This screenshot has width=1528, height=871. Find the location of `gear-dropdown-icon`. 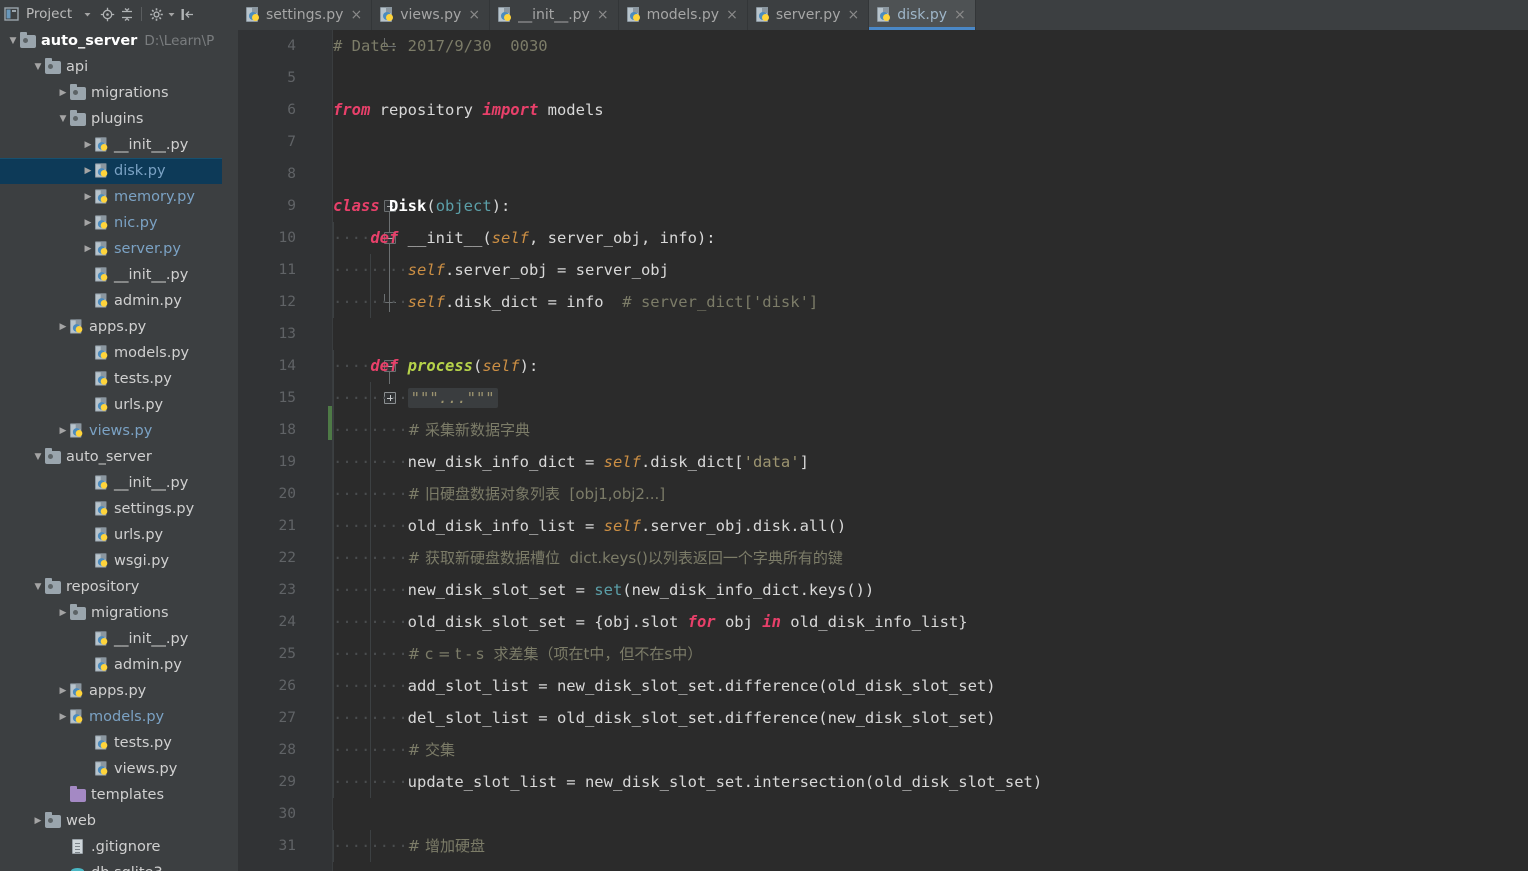

gear-dropdown-icon is located at coordinates (171, 14).